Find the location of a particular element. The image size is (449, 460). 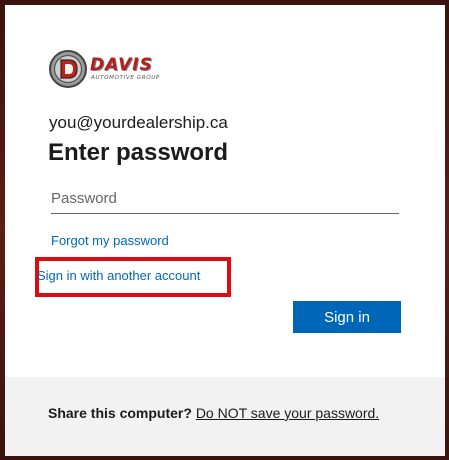

company-logo: DAVIS AUTOMOTIVE GROUP is located at coordinates (108, 70).